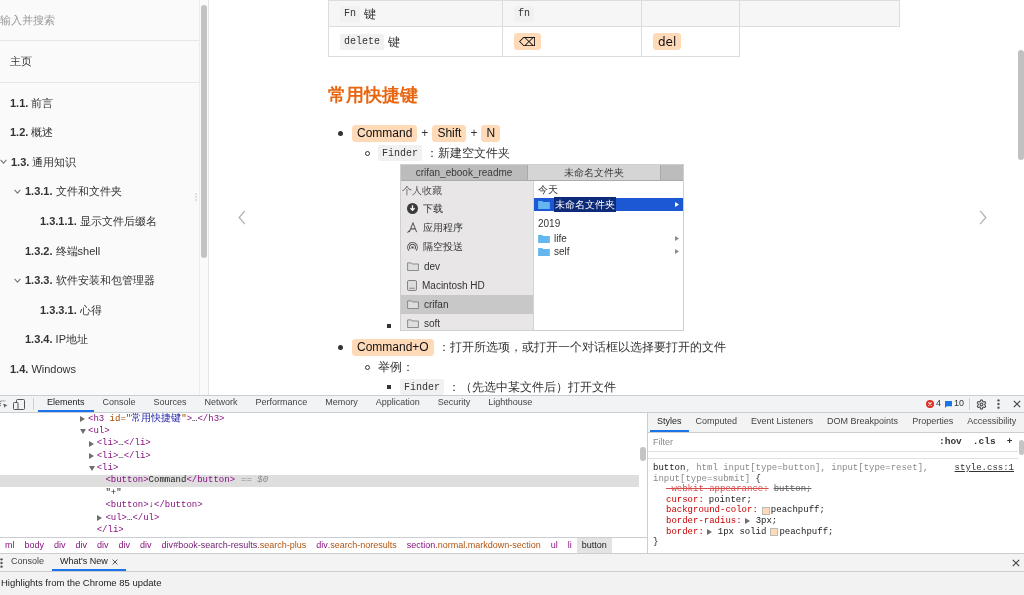 This screenshot has height=595, width=1024. What do you see at coordinates (21, 61) in the screenshot?
I see `sidebar-item: 主页` at bounding box center [21, 61].